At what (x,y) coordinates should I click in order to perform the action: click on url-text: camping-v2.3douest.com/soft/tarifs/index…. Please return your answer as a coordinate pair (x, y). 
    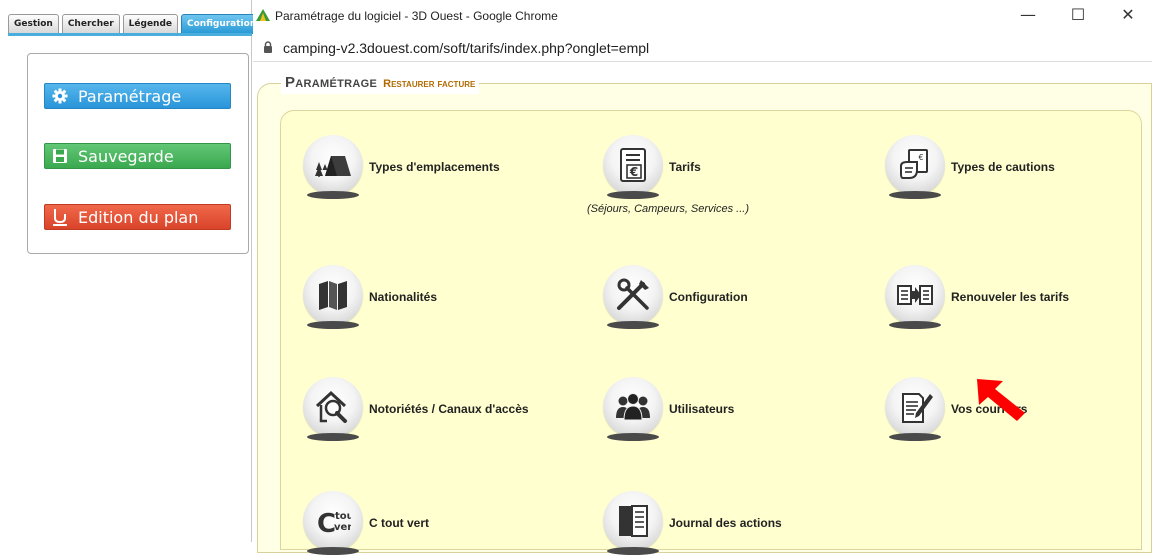
    Looking at the image, I should click on (466, 48).